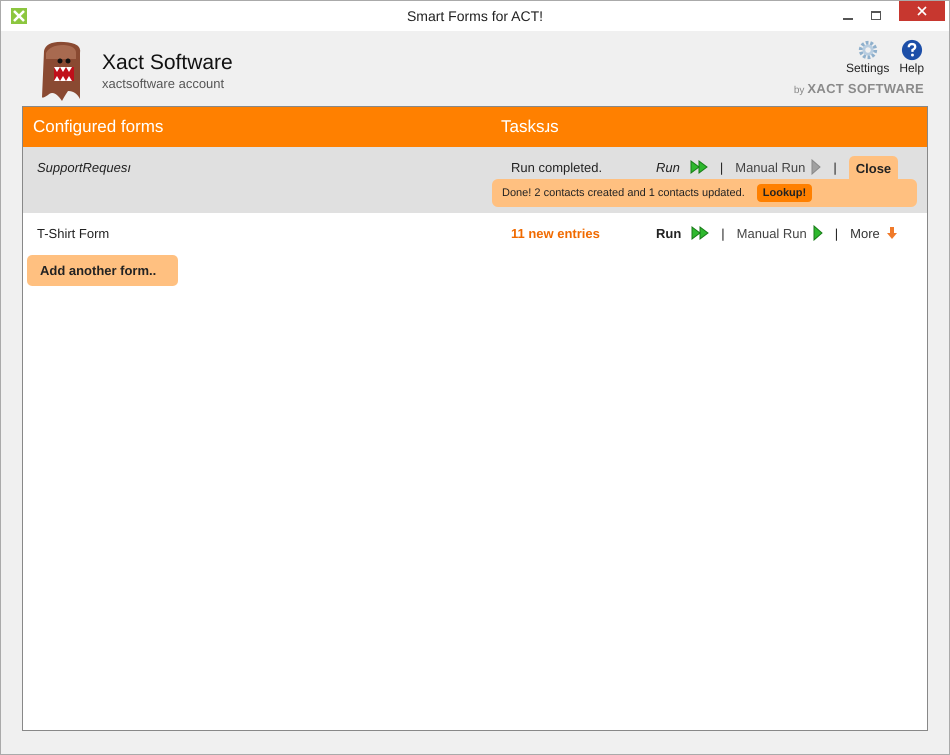 The height and width of the screenshot is (755, 950). What do you see at coordinates (475, 180) in the screenshot?
I see `form-row: SupportRequesı Run completed. Run | Manual Run | Close Done! 2 contacts created and 1 contacts updated. Lookup!` at bounding box center [475, 180].